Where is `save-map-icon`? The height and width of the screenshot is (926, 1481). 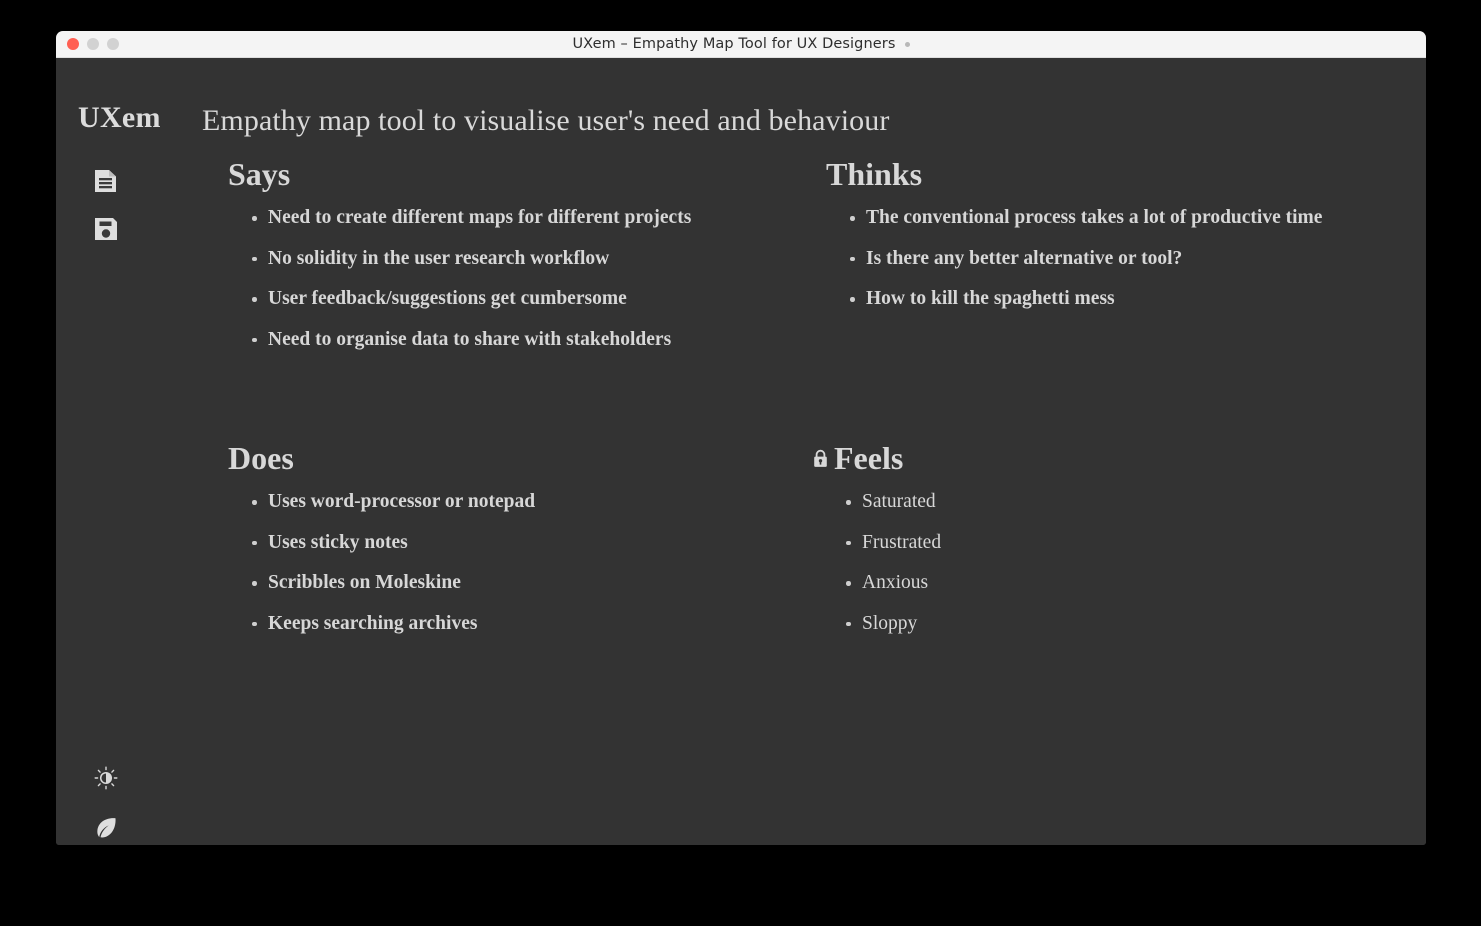 save-map-icon is located at coordinates (106, 229).